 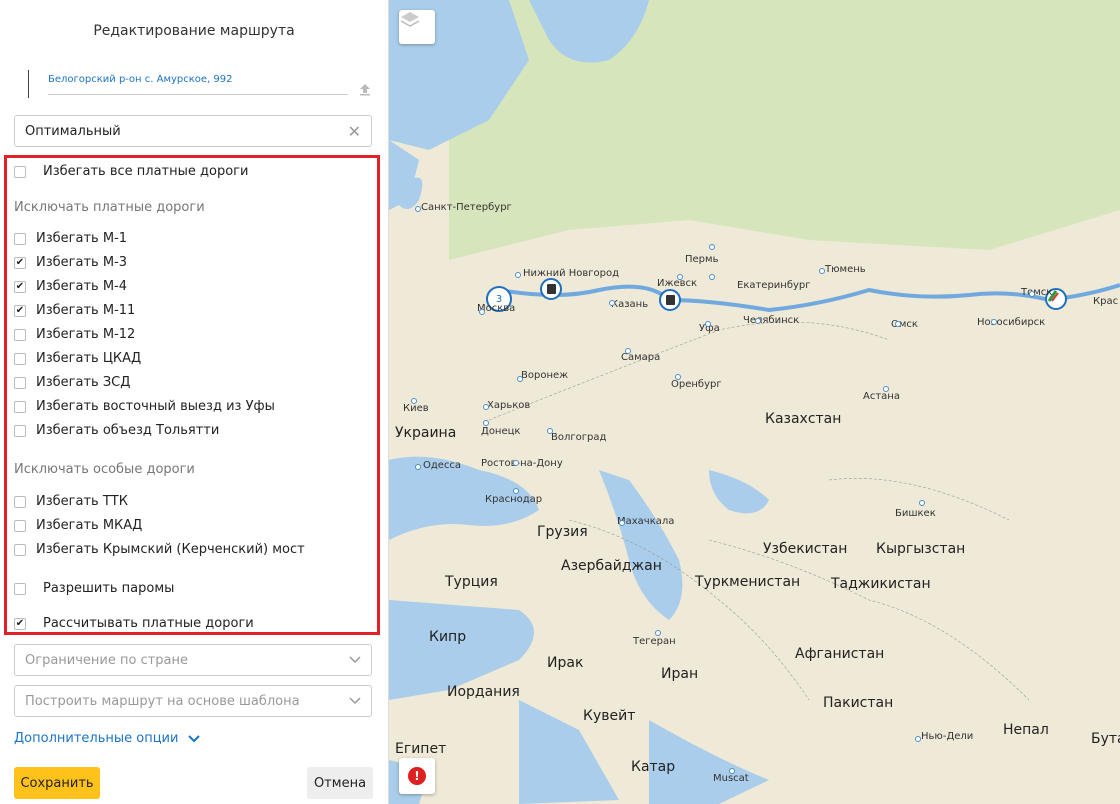 What do you see at coordinates (104, 469) in the screenshot?
I see `special-section-title: Исключать особые дороги` at bounding box center [104, 469].